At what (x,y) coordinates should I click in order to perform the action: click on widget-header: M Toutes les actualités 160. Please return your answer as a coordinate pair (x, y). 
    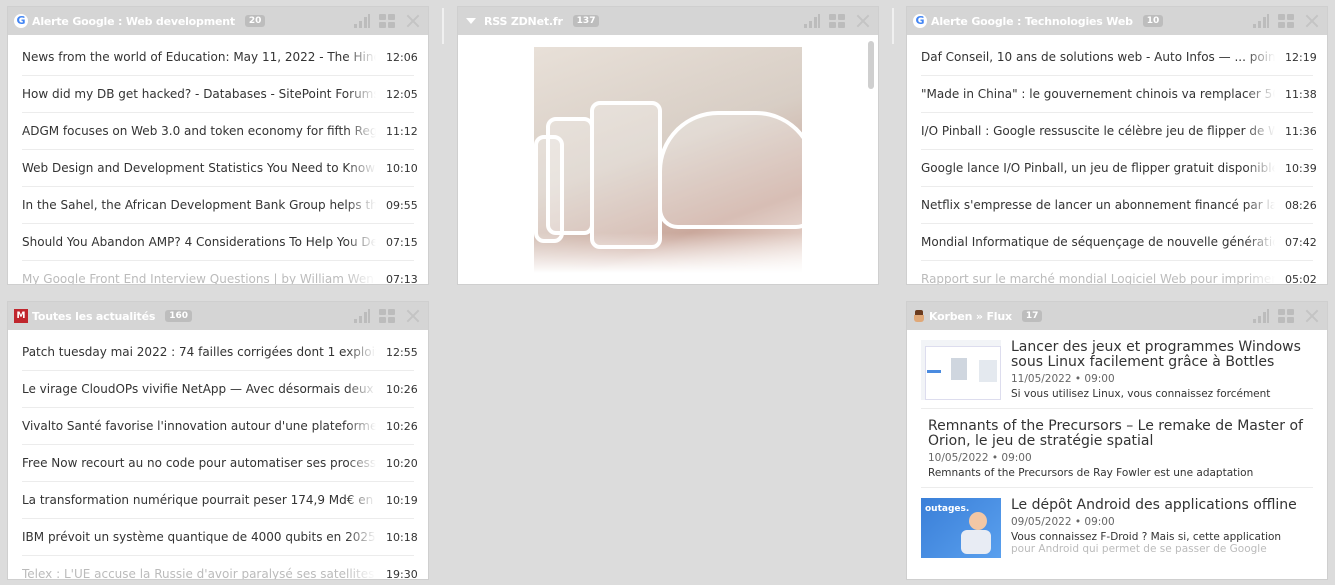
    Looking at the image, I should click on (218, 316).